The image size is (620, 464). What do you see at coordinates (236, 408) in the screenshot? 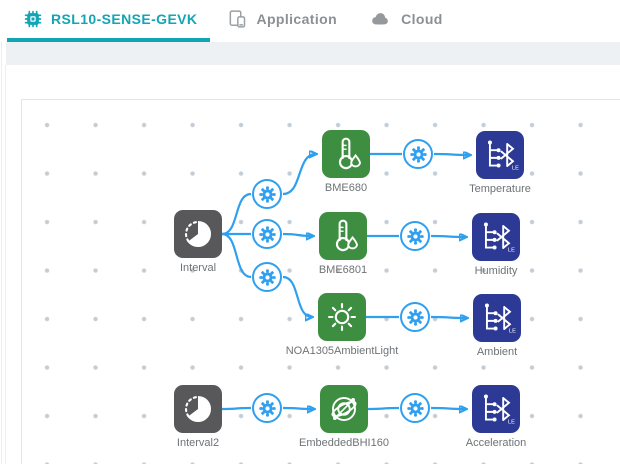
I see `edge-interval2-fn7` at bounding box center [236, 408].